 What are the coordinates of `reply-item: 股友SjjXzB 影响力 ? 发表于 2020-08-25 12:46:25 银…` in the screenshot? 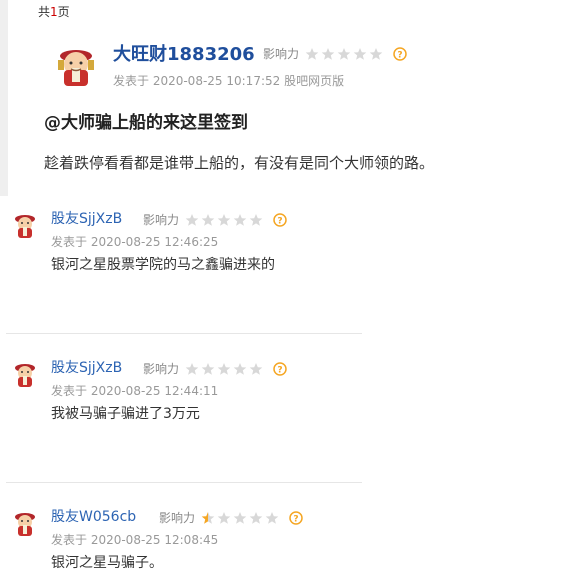 It's located at (181, 267).